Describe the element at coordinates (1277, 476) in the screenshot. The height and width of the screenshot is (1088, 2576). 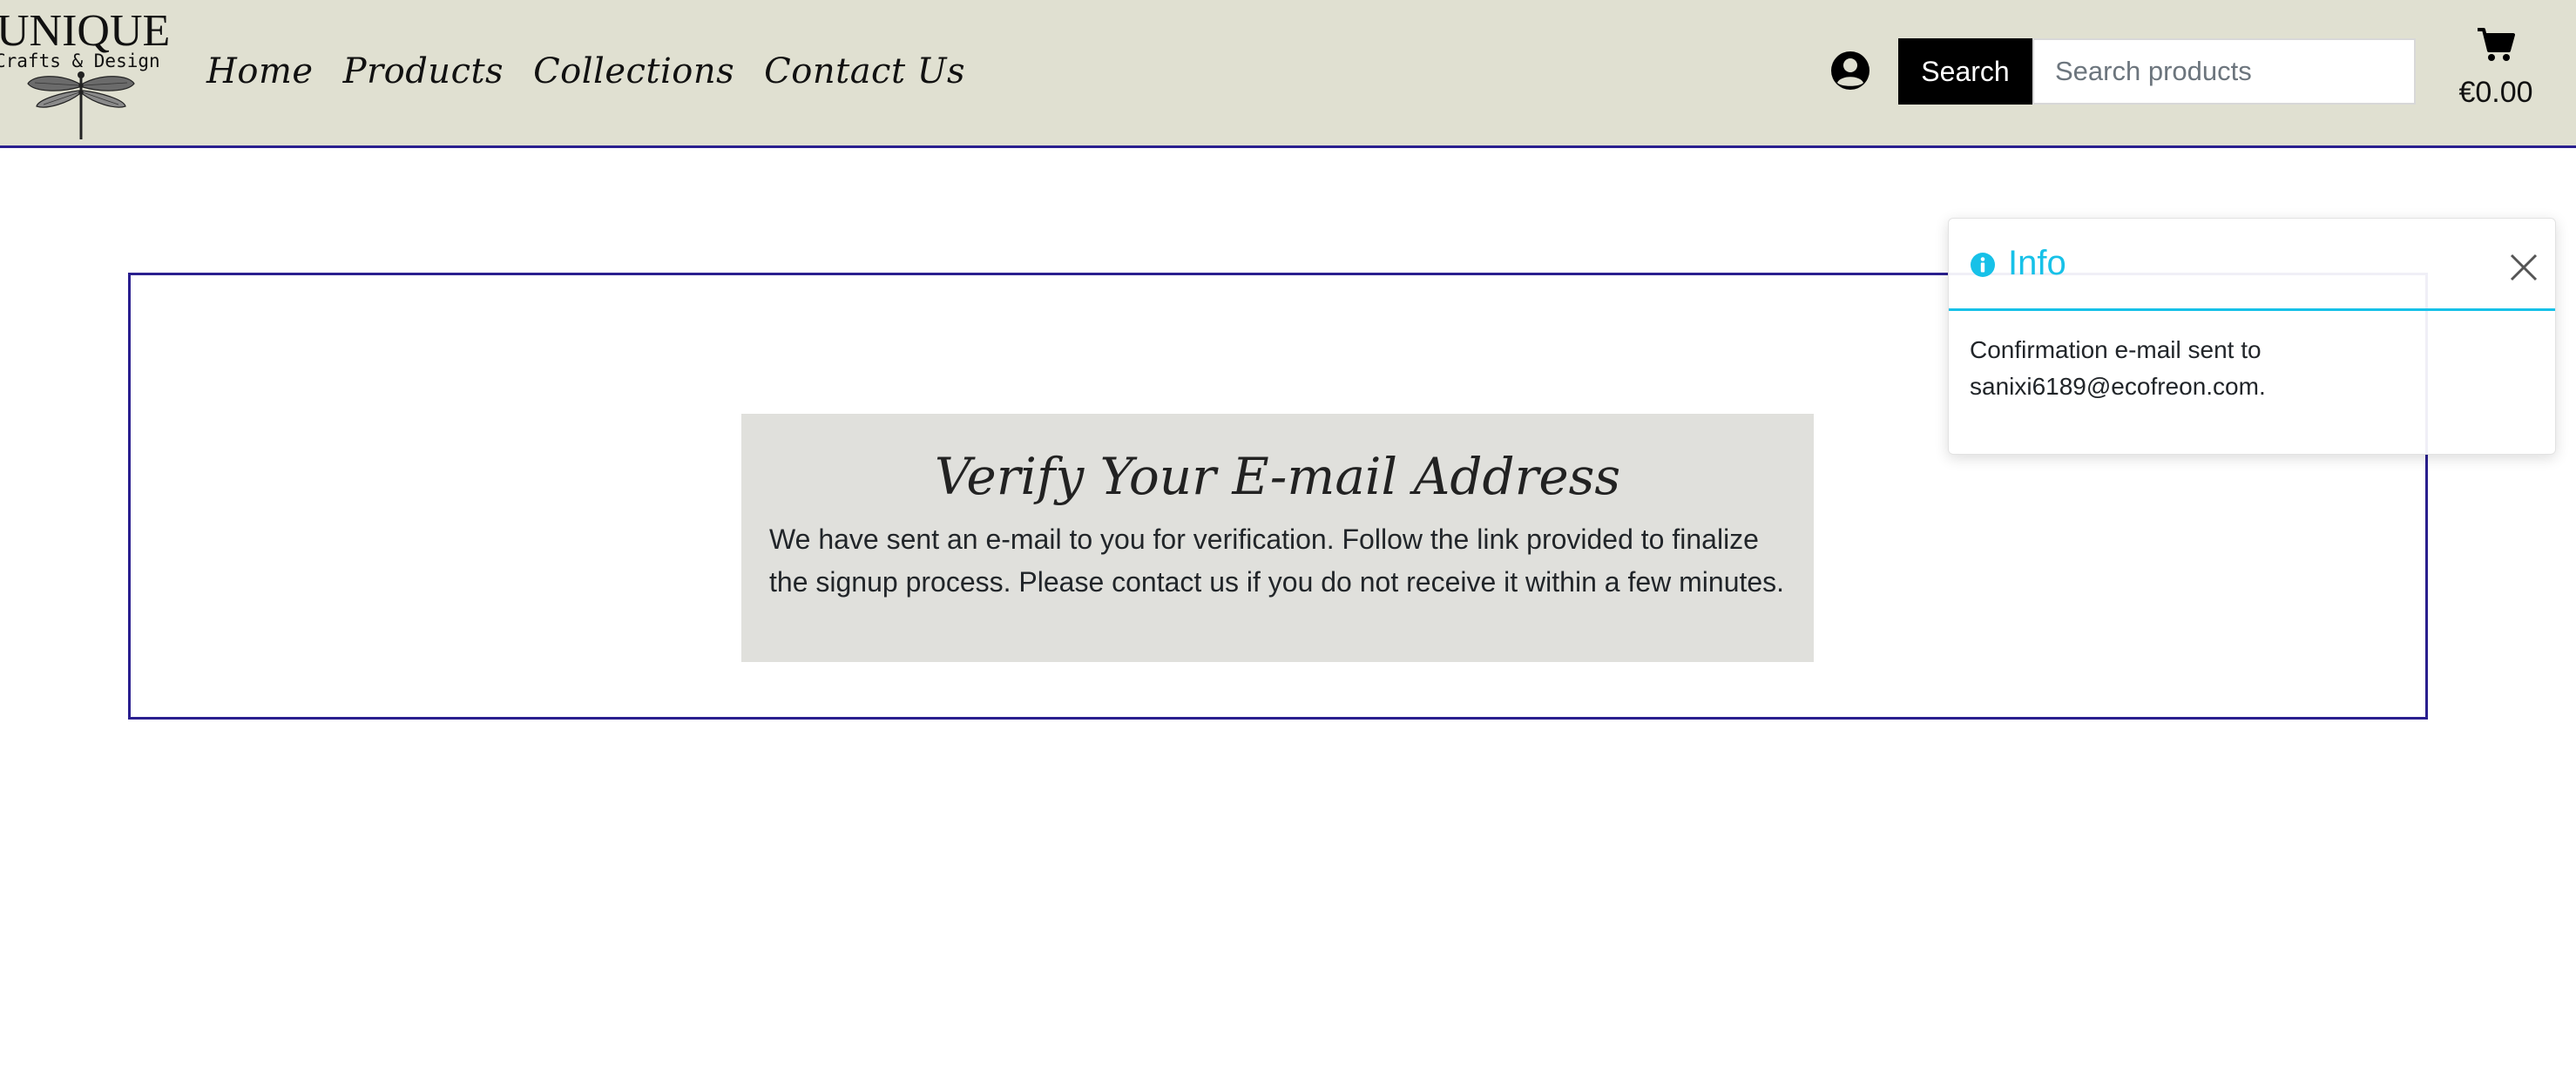
I see `page-title: Verify Your E-mail Address` at that location.